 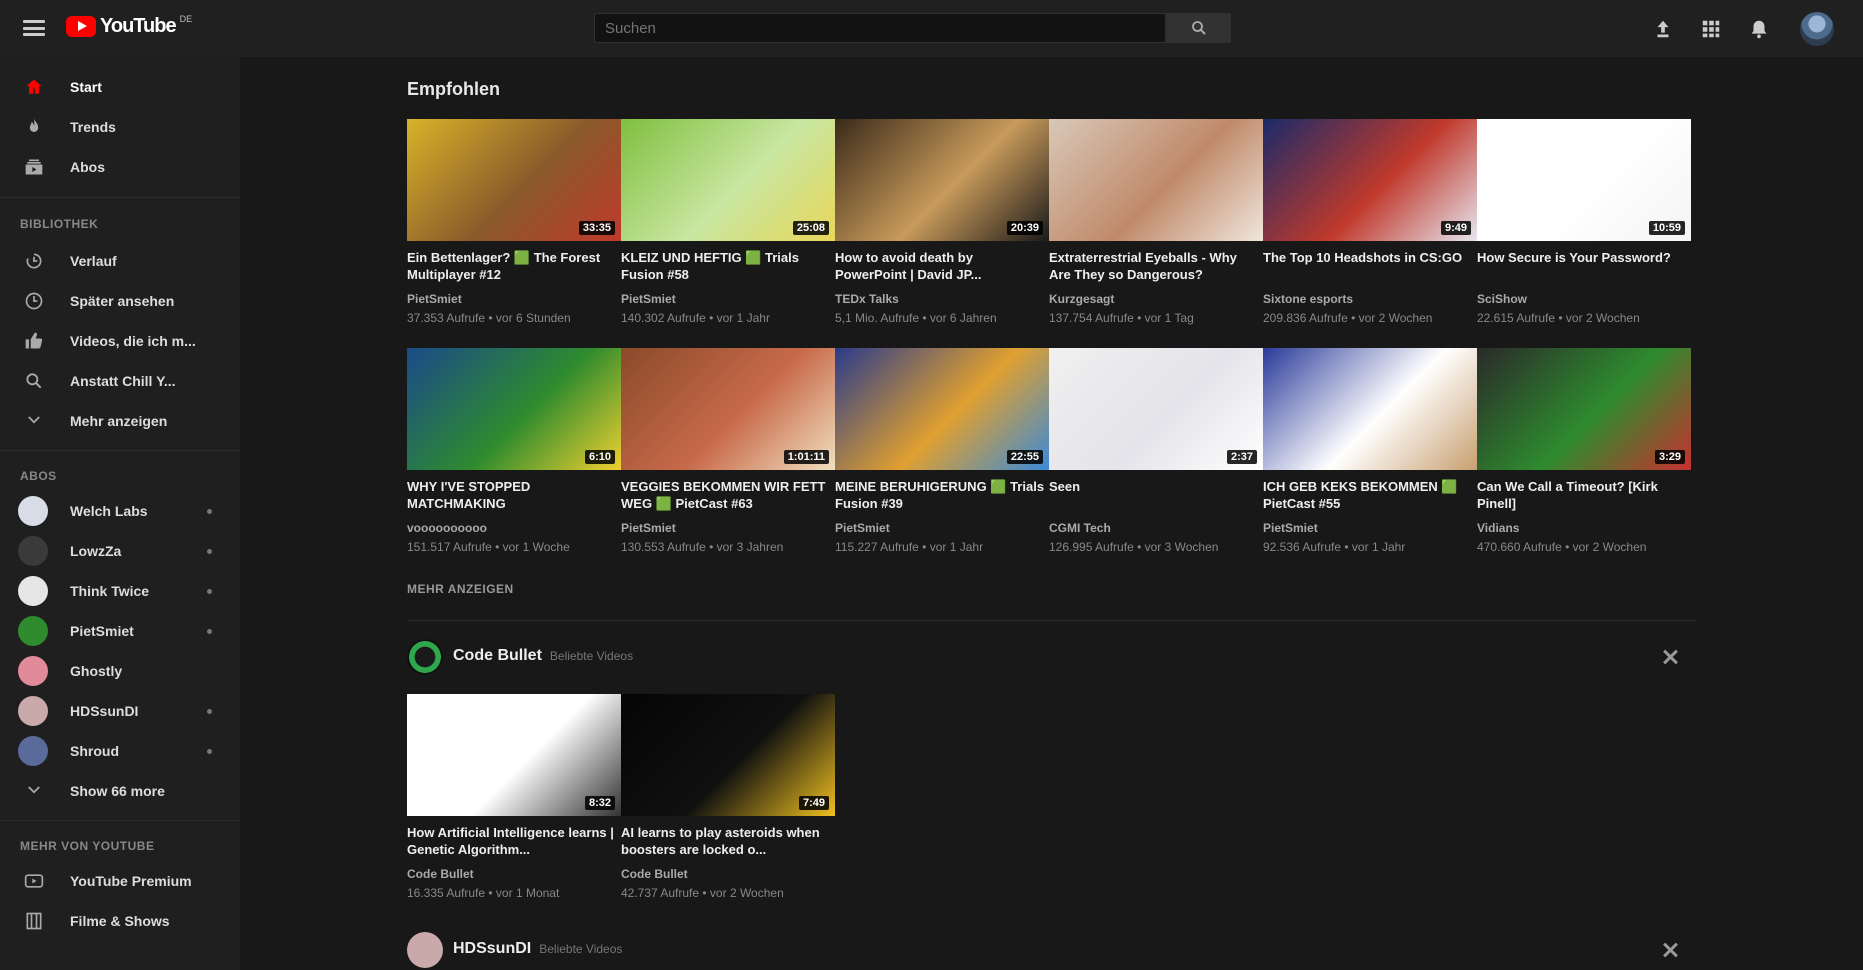 I want to click on video-meta: 126.995 Aufrufe • vor 3 Wochen, so click(x=1134, y=547).